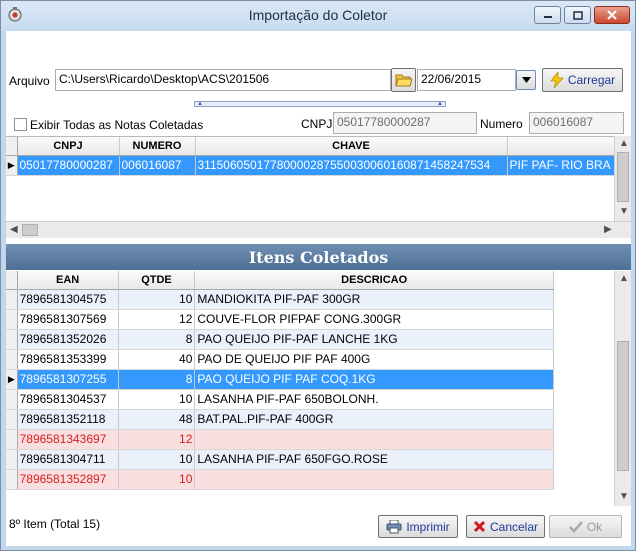 This screenshot has width=636, height=551. I want to click on itens-row: 7896581304575 10 MANDIOKITA PIF-PAF 300GR, so click(280, 299).